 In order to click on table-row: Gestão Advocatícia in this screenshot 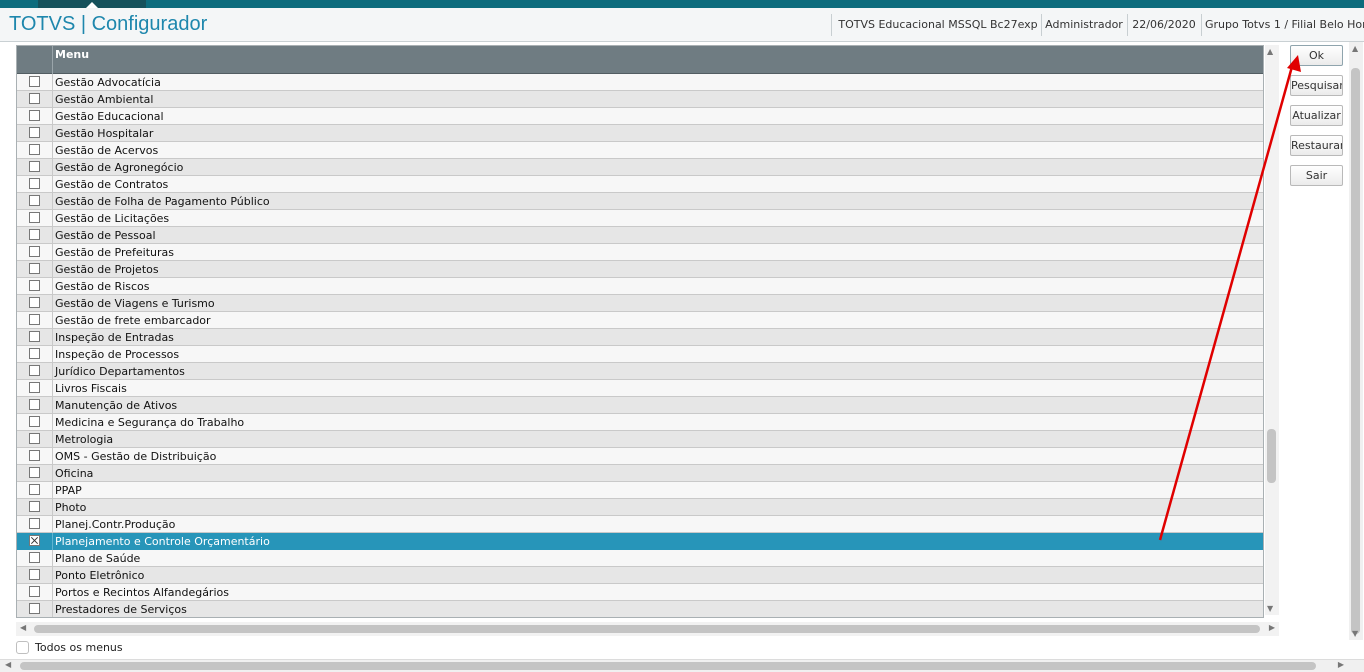, I will do `click(640, 82)`.